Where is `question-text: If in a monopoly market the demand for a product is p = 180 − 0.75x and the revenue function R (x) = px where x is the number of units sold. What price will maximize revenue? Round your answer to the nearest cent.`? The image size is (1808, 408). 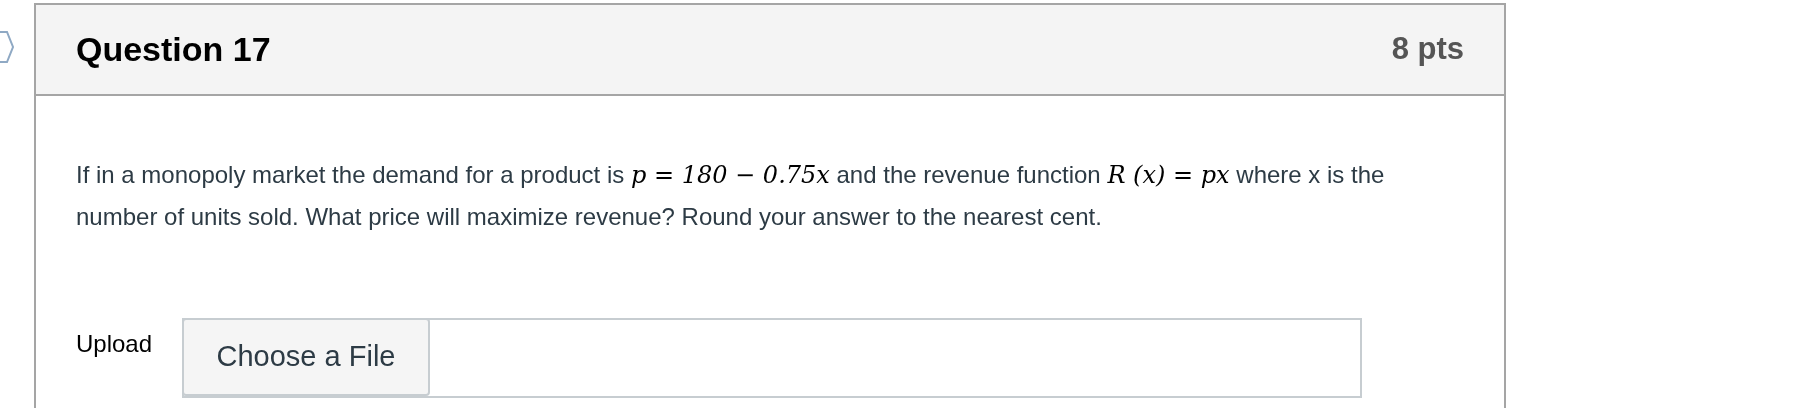
question-text: If in a monopoly market the demand for a product is p = 180 − 0.75x and the revenue function R (x) = px where x is the number of units sold. What price will maximize revenue? Round your answer to the nearest cent. is located at coordinates (731, 196).